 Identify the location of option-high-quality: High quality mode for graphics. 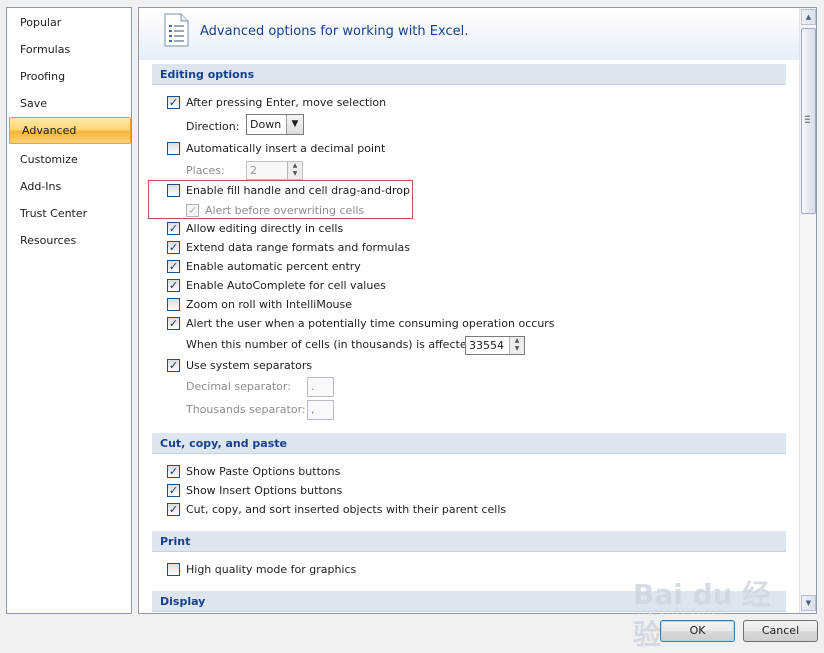
(317, 570).